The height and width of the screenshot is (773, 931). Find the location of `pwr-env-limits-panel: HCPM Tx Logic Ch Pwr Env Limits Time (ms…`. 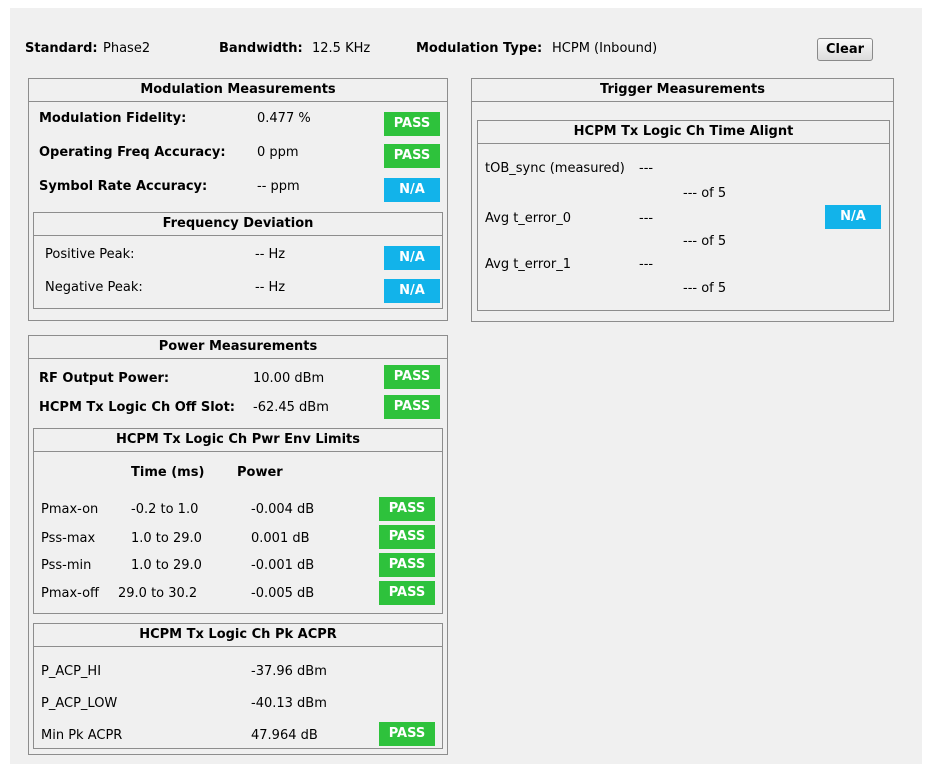

pwr-env-limits-panel: HCPM Tx Logic Ch Pwr Env Limits Time (ms… is located at coordinates (238, 521).